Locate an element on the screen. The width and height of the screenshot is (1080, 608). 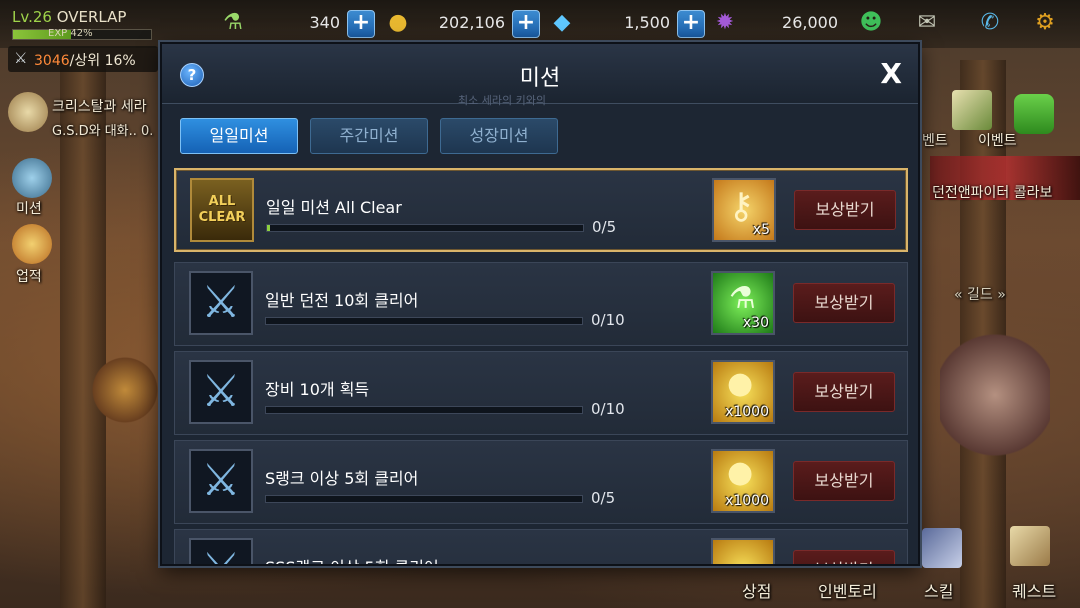
mission-name: 장비 10개 획득 is located at coordinates (317, 389).